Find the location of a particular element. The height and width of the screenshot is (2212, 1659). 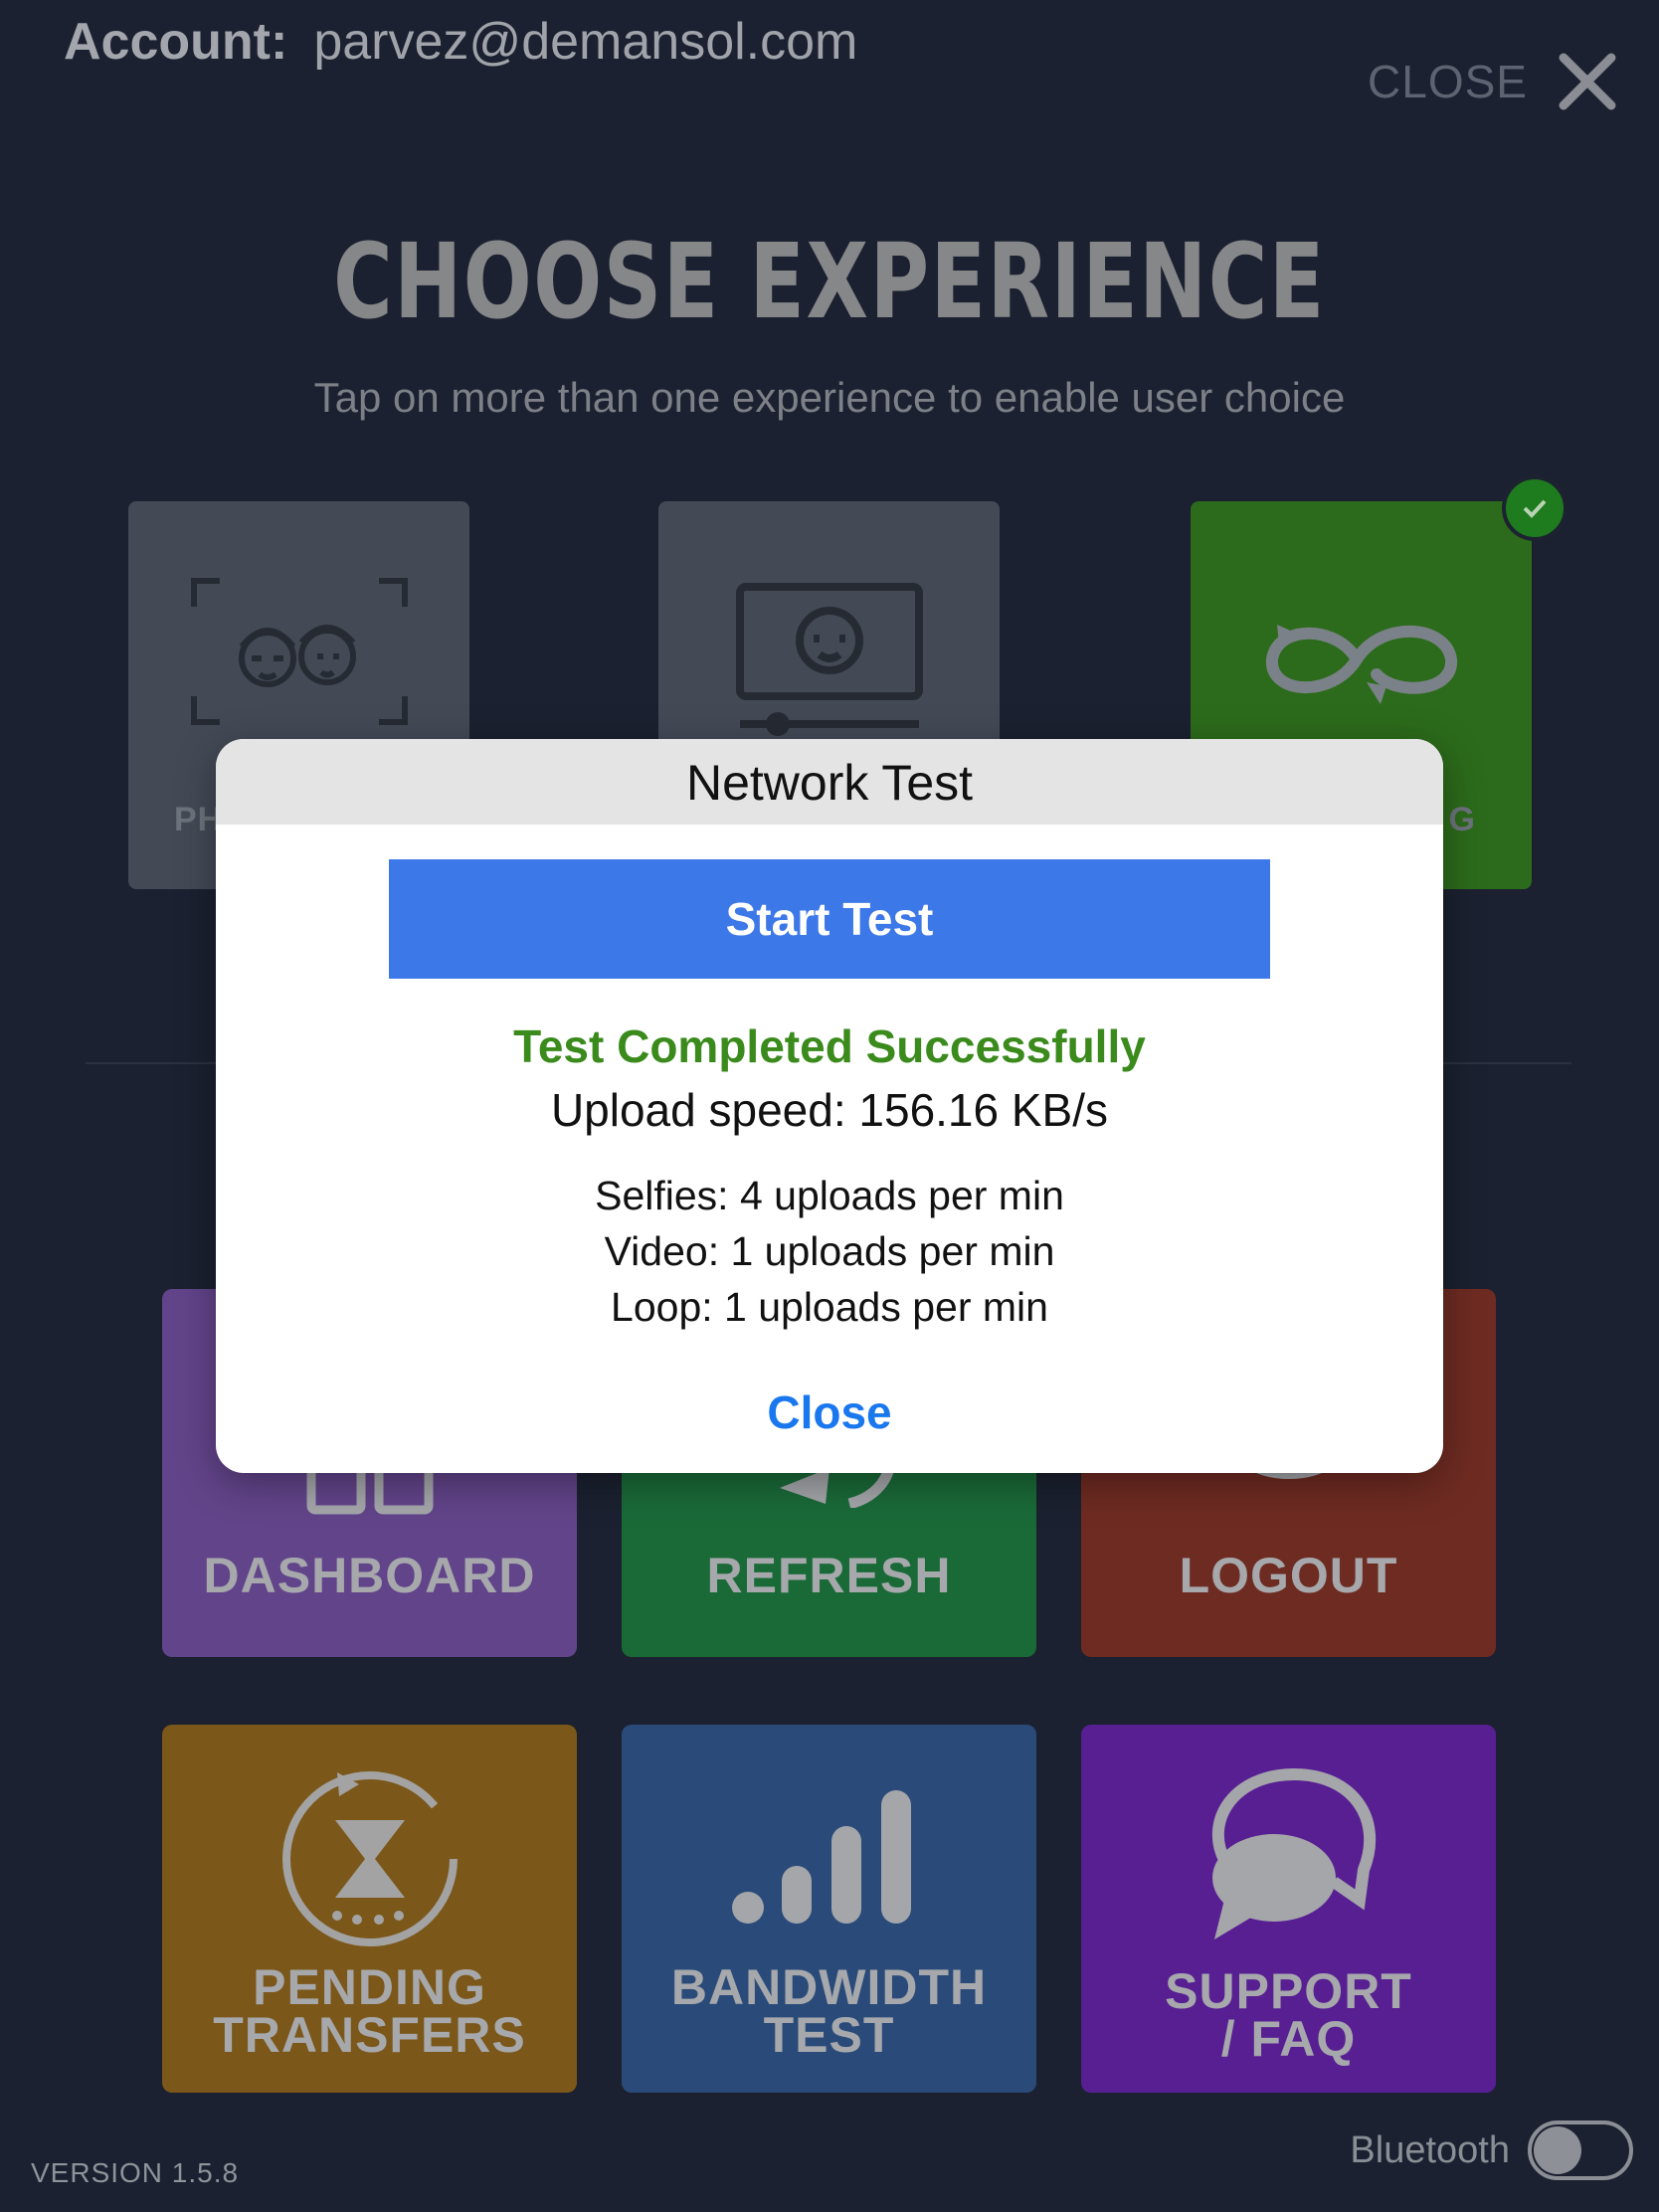

account-email: parvez@demansol.com is located at coordinates (585, 42).